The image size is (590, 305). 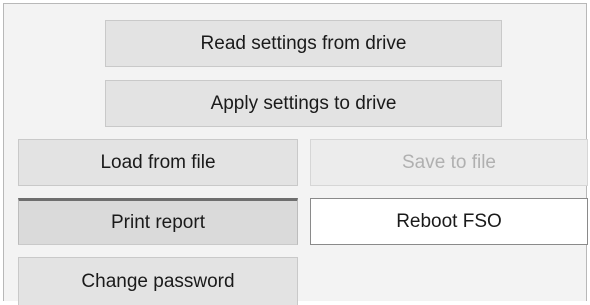 I want to click on reboot-fso-button: Reboot FSO, so click(x=449, y=221).